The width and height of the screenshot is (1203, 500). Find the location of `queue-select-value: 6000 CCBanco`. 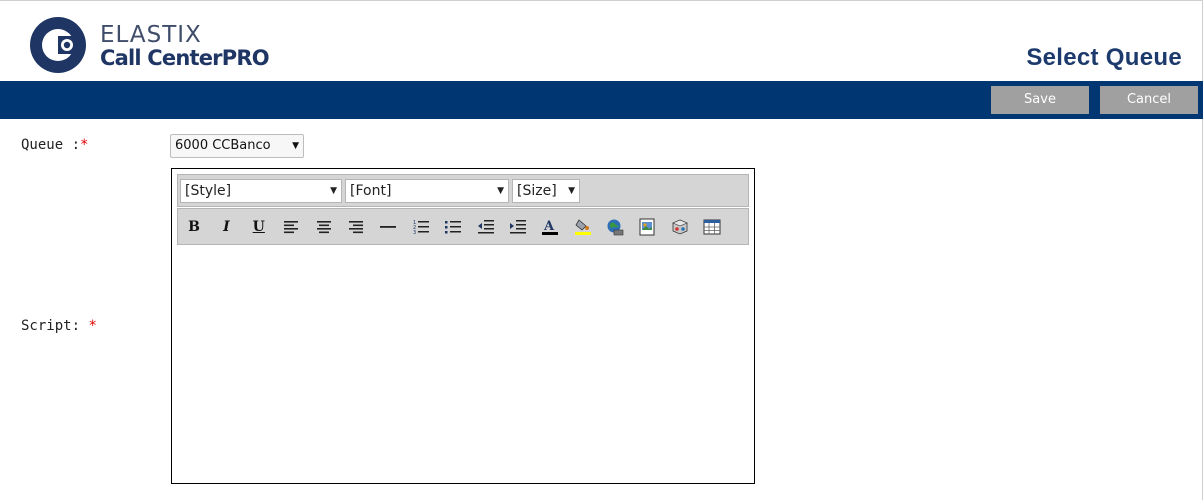

queue-select-value: 6000 CCBanco is located at coordinates (223, 145).